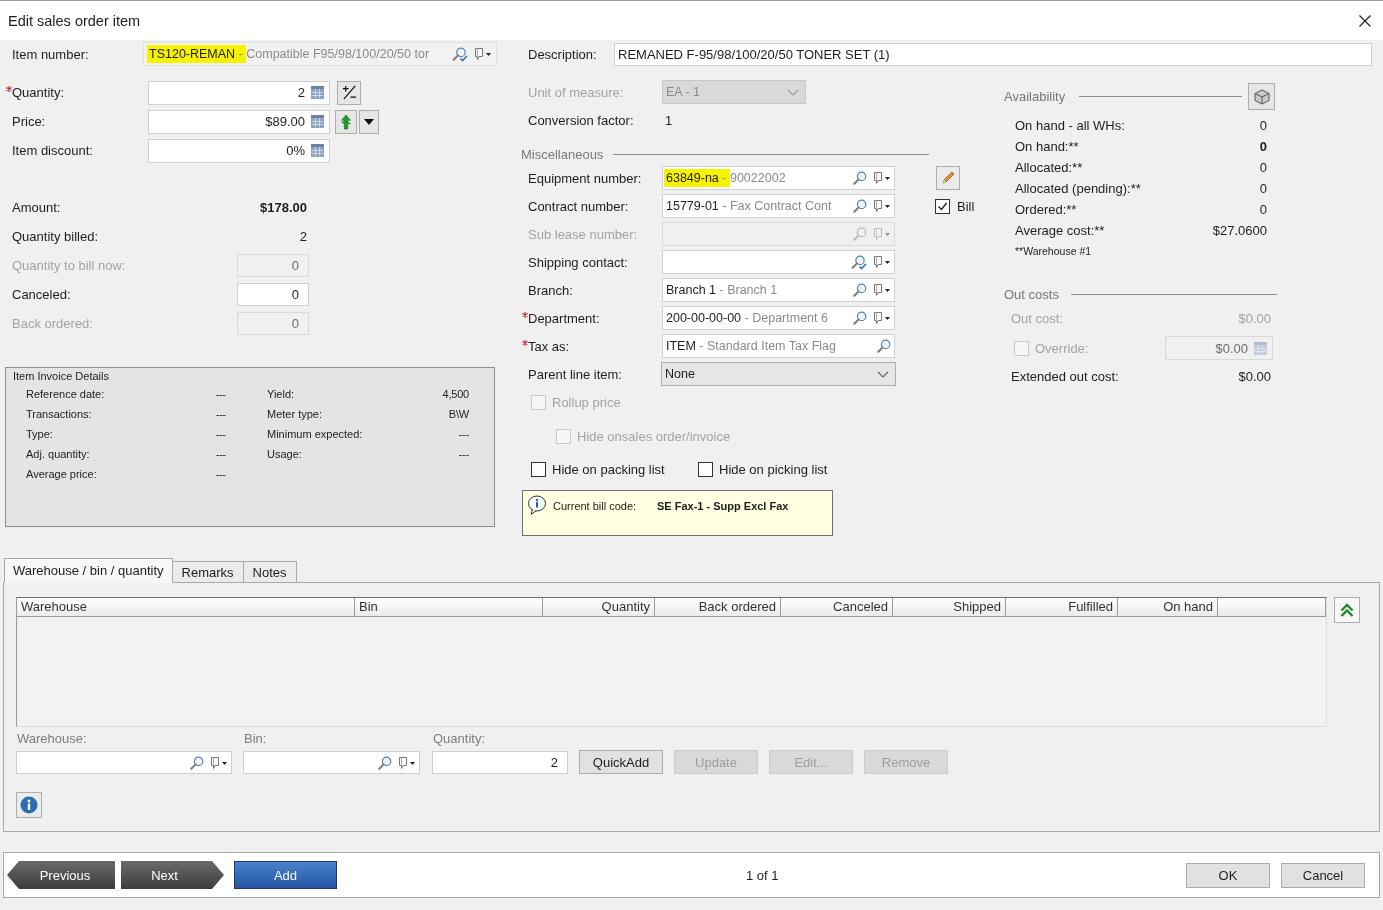  What do you see at coordinates (37, 207) in the screenshot?
I see `field-label: Amount:` at bounding box center [37, 207].